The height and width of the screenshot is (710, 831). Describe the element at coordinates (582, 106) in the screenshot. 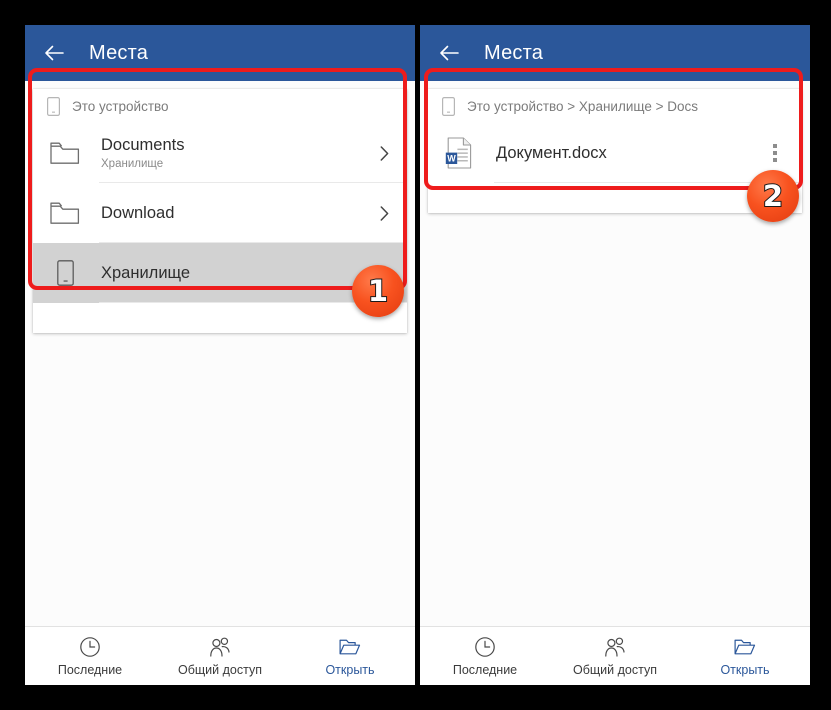

I see `breadcrumb-text: Это устройство > Хранилище > Docs` at that location.